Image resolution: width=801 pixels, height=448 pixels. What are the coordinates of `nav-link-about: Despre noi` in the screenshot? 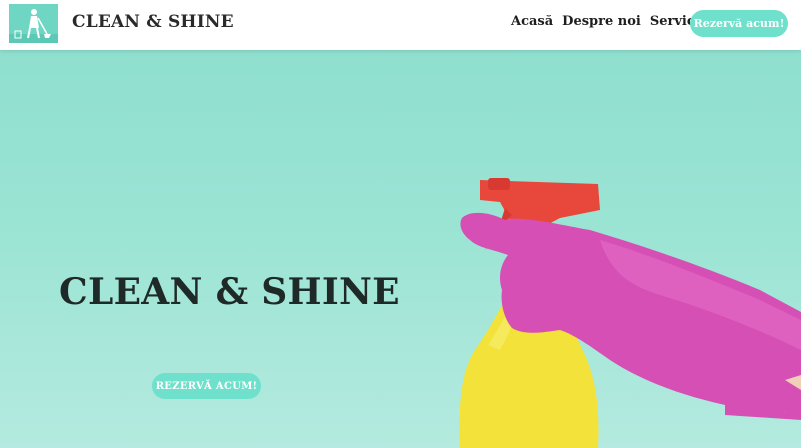 It's located at (601, 21).